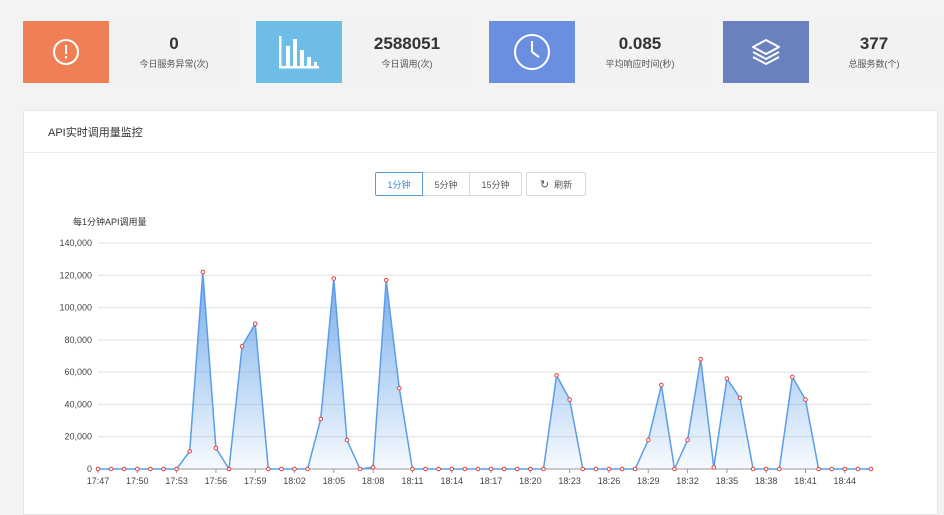 The width and height of the screenshot is (944, 515). What do you see at coordinates (530, 481) in the screenshot?
I see `x-tick-label: 18:20` at bounding box center [530, 481].